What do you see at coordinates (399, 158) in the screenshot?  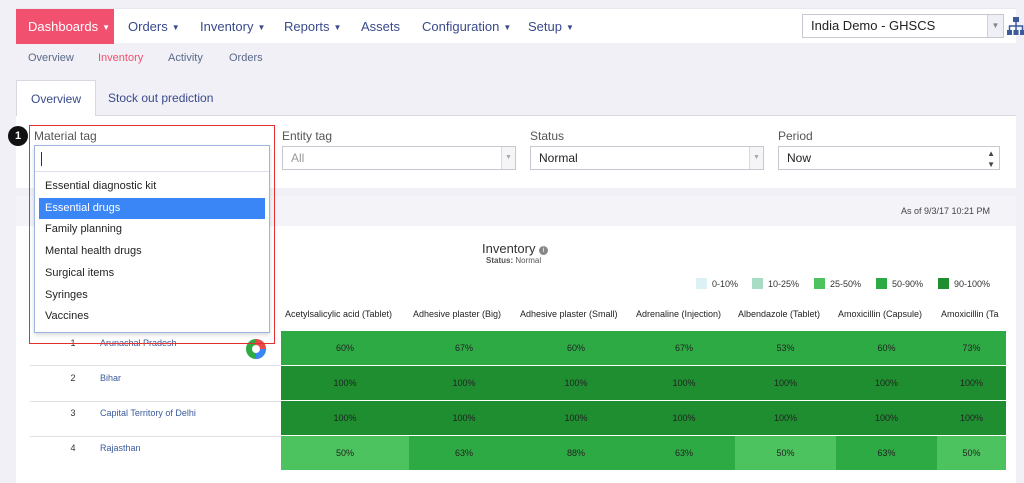 I see `entity-tag-select: All ▼` at bounding box center [399, 158].